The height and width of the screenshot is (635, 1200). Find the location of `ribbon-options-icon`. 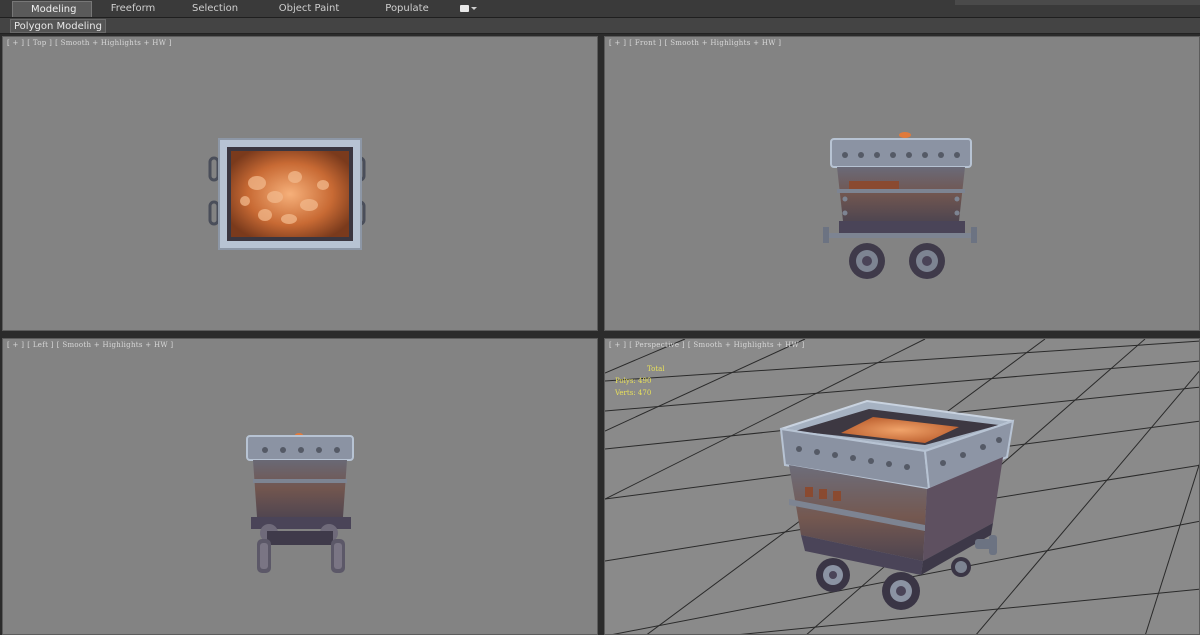

ribbon-options-icon is located at coordinates (464, 8).